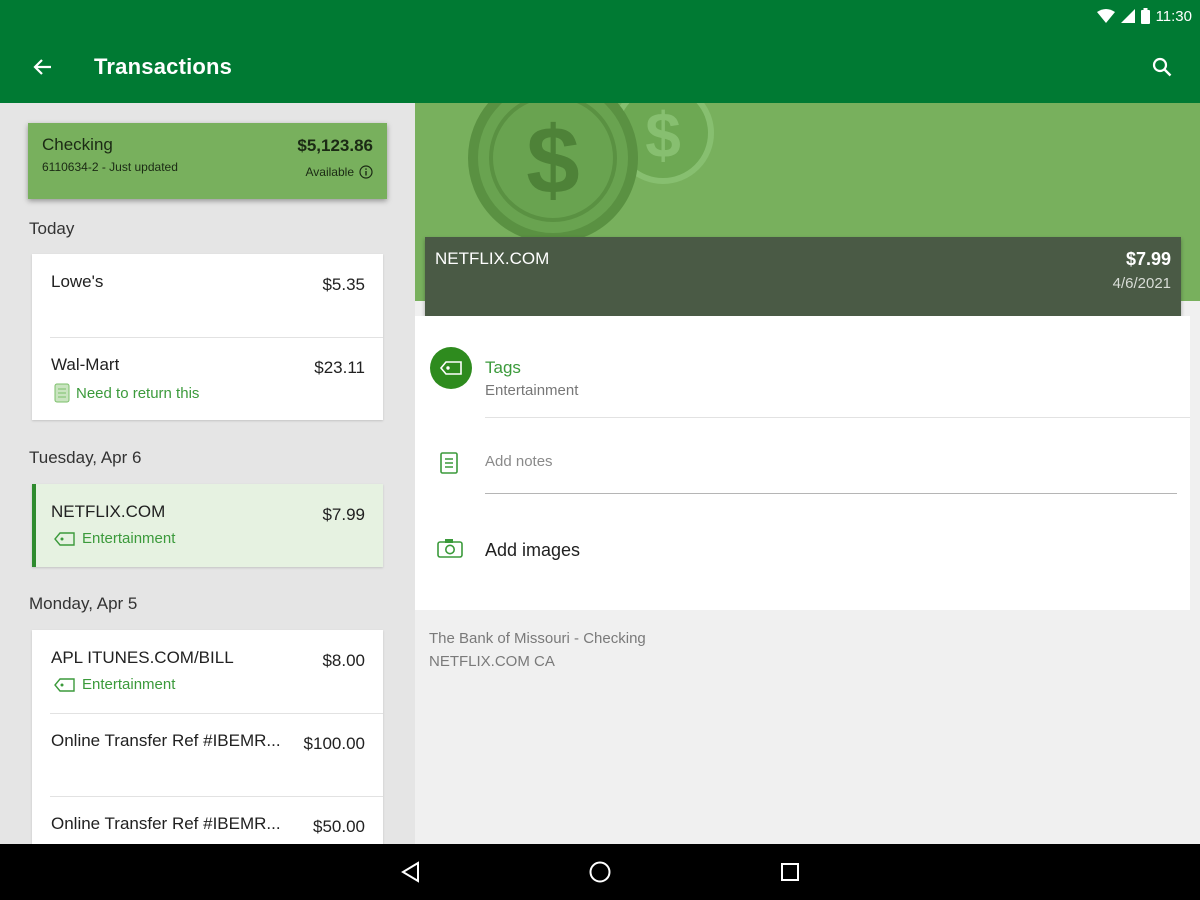 The height and width of the screenshot is (900, 1200). Describe the element at coordinates (600, 51) in the screenshot. I see `app-bar: 11:30 Transactions` at that location.